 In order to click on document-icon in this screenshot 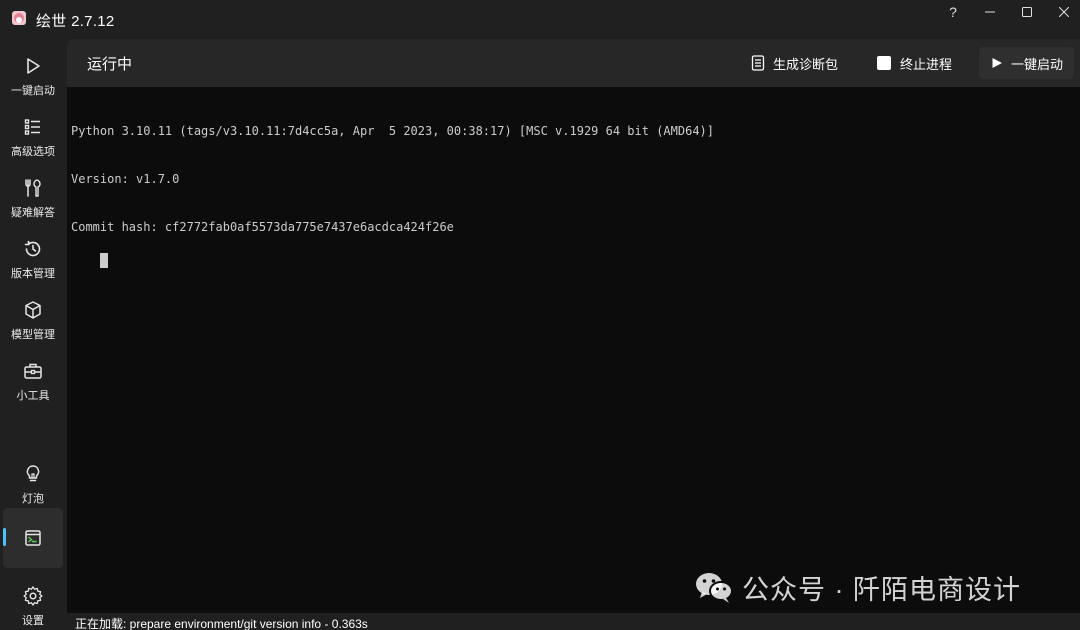, I will do `click(758, 63)`.